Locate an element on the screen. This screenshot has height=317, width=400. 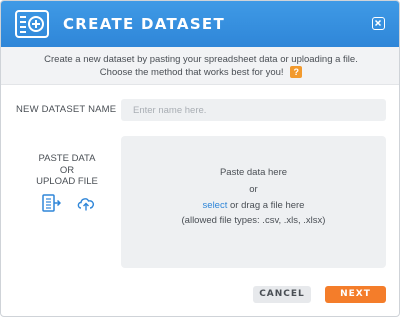
cancel-button: CANCEL is located at coordinates (282, 294).